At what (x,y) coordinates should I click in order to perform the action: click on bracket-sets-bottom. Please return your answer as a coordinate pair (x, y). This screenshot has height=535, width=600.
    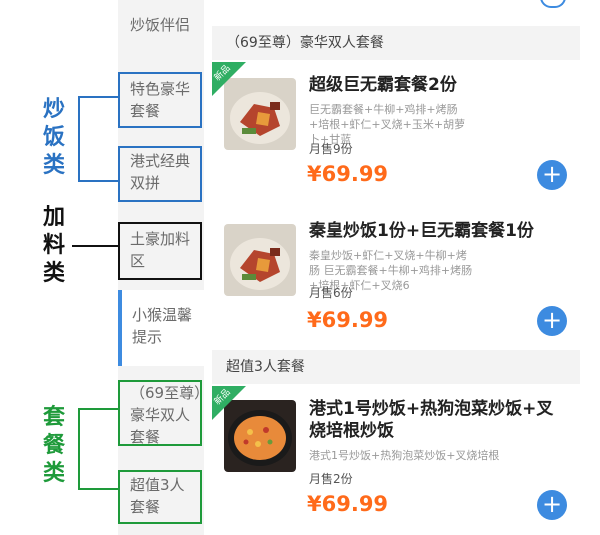
    Looking at the image, I should click on (98, 489).